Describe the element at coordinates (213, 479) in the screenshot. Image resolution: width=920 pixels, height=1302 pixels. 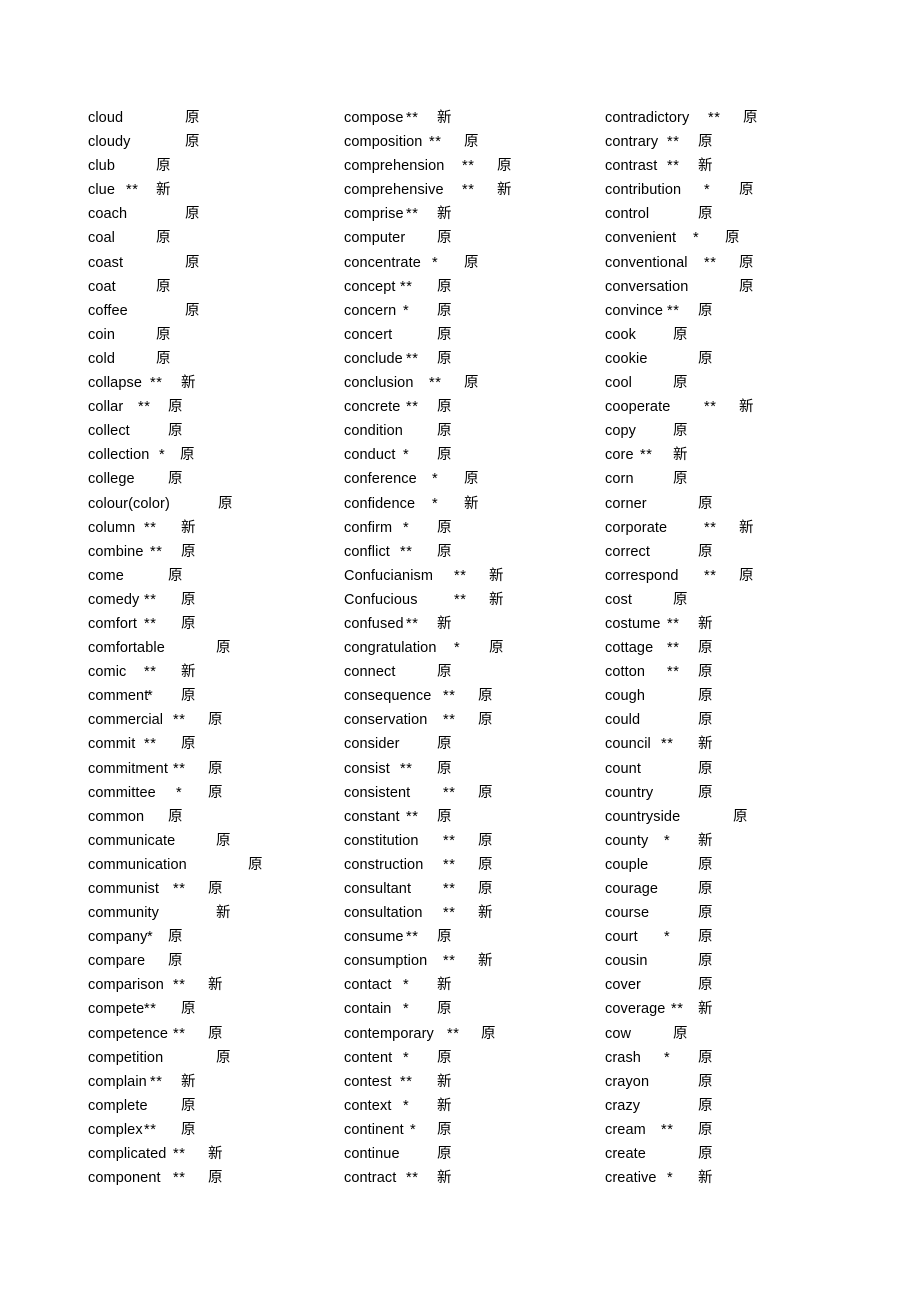
I see `vocabulary-entry: college 原` at that location.